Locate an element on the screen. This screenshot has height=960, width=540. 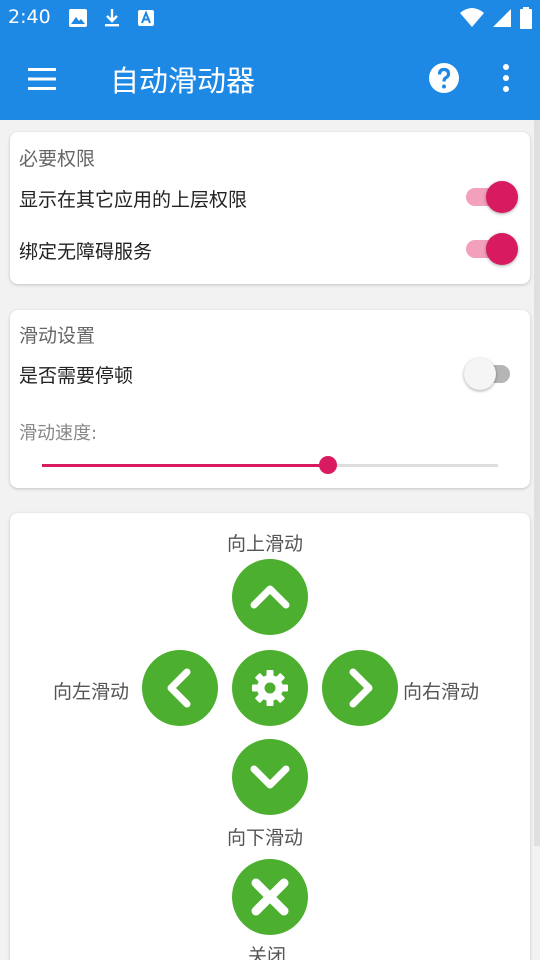
status-time: 2:40 is located at coordinates (29, 17).